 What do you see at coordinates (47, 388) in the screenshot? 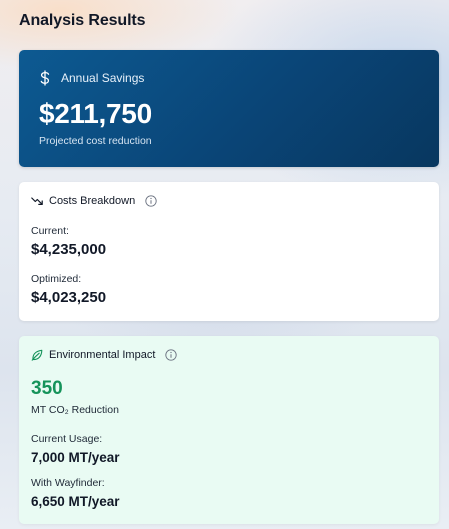
I see `co2-reduction-value: 350` at bounding box center [47, 388].